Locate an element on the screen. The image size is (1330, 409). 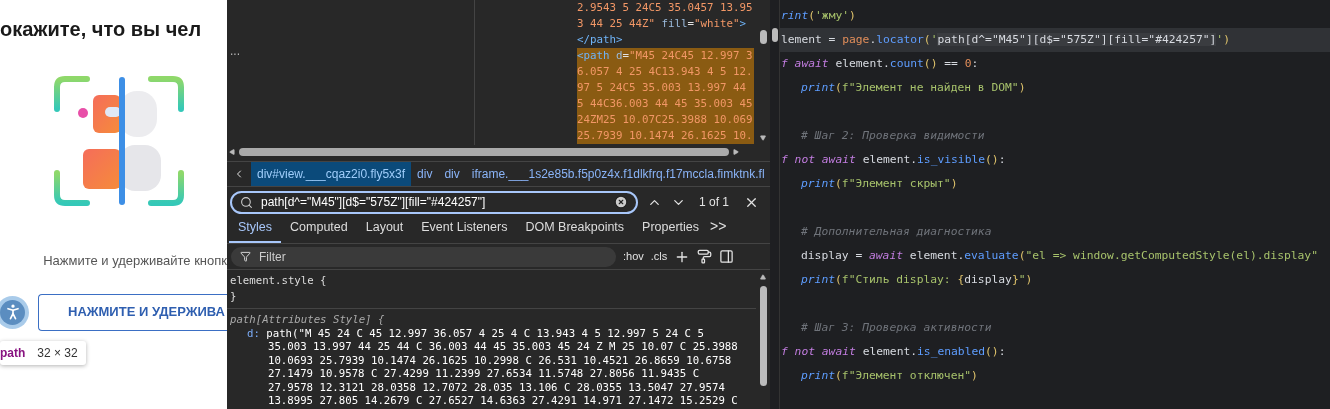
instruction-text: Нажмите и удерживайте кнопк is located at coordinates (135, 261).